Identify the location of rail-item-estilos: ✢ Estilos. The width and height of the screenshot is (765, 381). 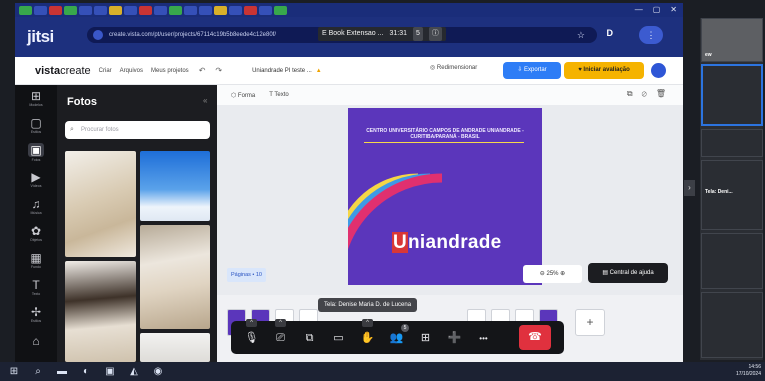
(36, 314).